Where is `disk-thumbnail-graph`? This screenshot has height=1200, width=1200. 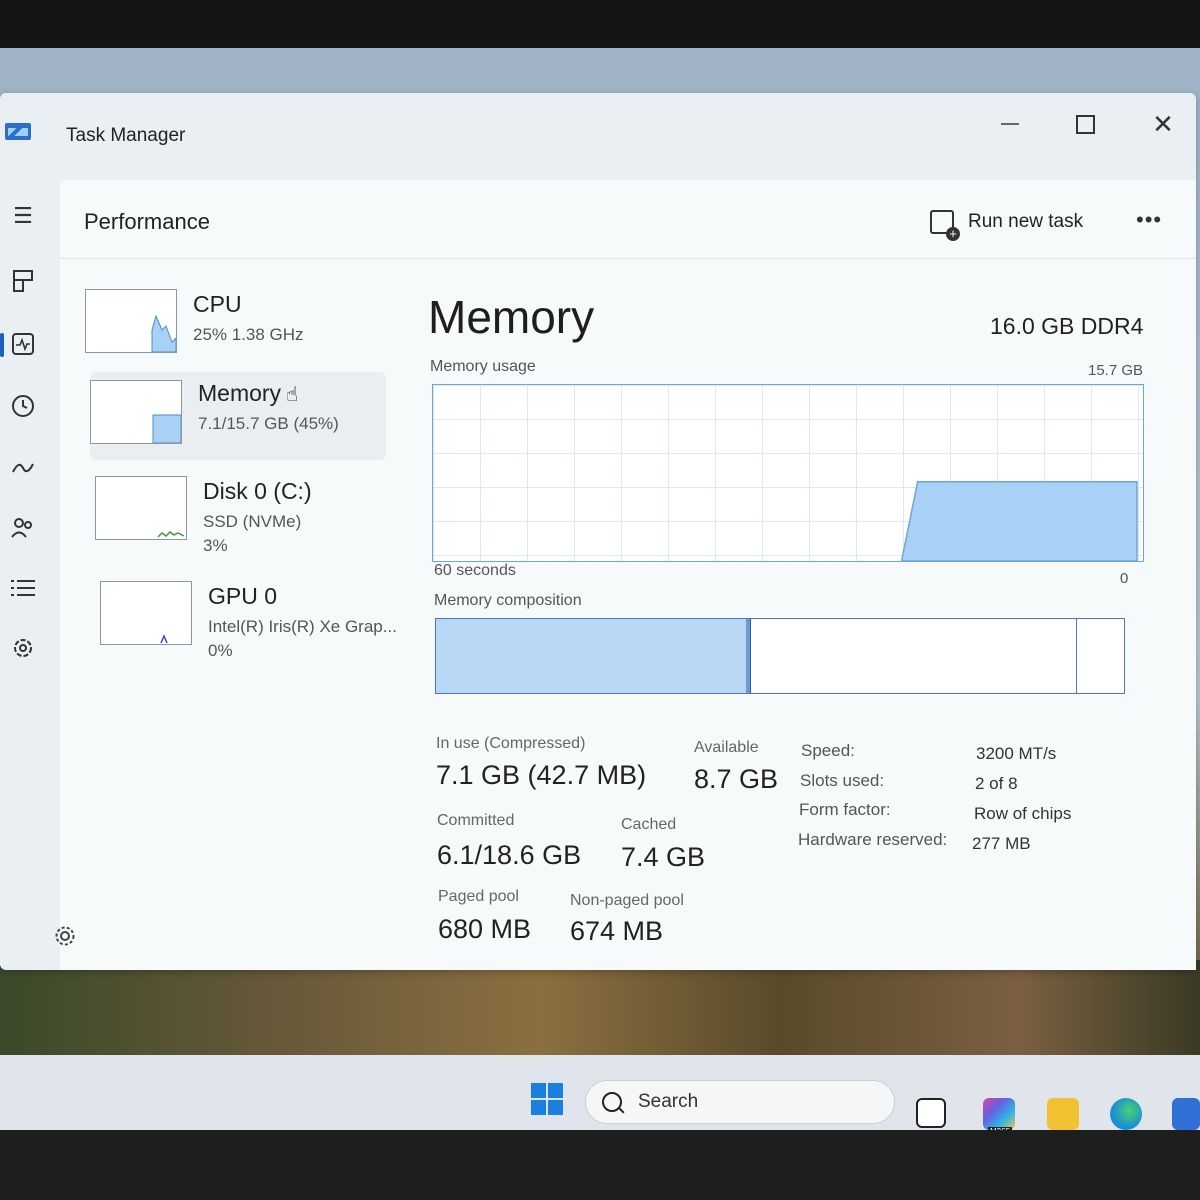 disk-thumbnail-graph is located at coordinates (141, 508).